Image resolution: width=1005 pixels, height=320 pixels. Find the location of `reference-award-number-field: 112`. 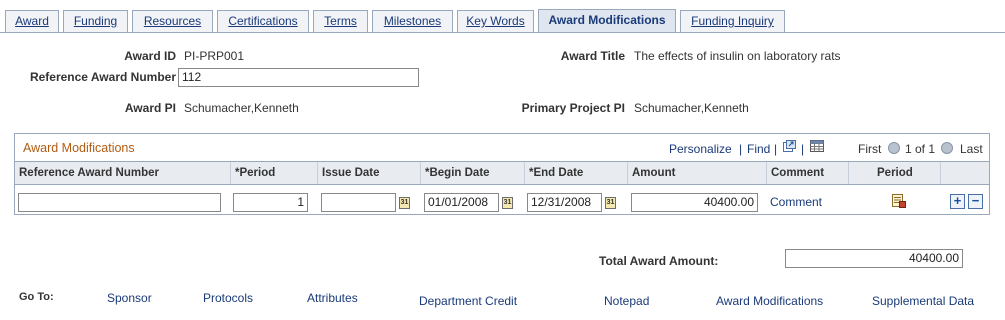

reference-award-number-field: 112 is located at coordinates (298, 77).